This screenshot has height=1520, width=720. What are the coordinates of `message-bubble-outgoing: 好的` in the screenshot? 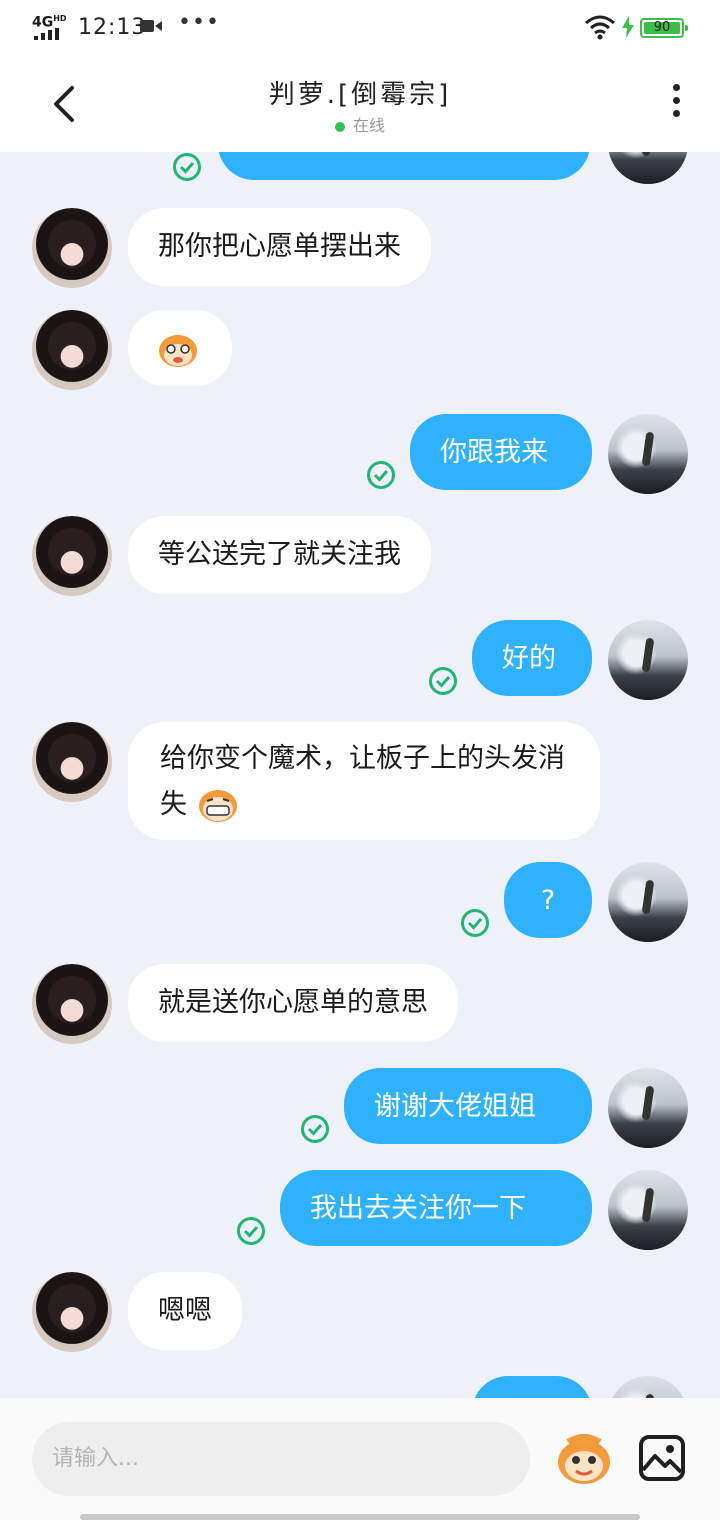 It's located at (532, 658).